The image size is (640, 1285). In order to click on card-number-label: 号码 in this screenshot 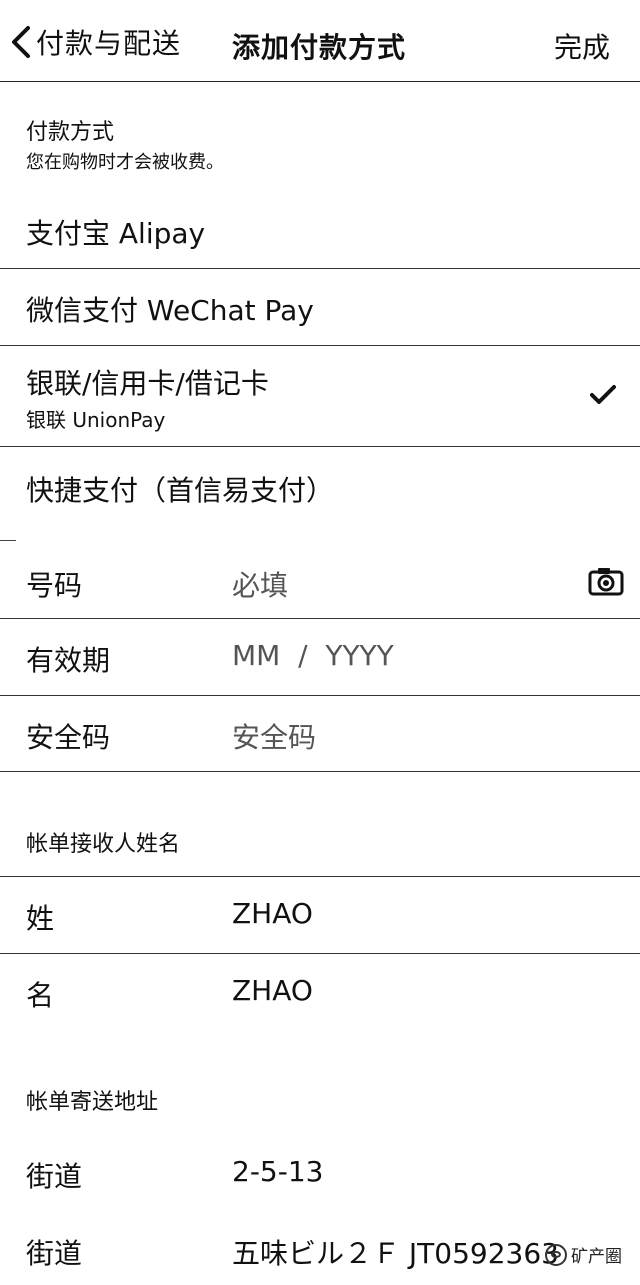, I will do `click(54, 585)`.